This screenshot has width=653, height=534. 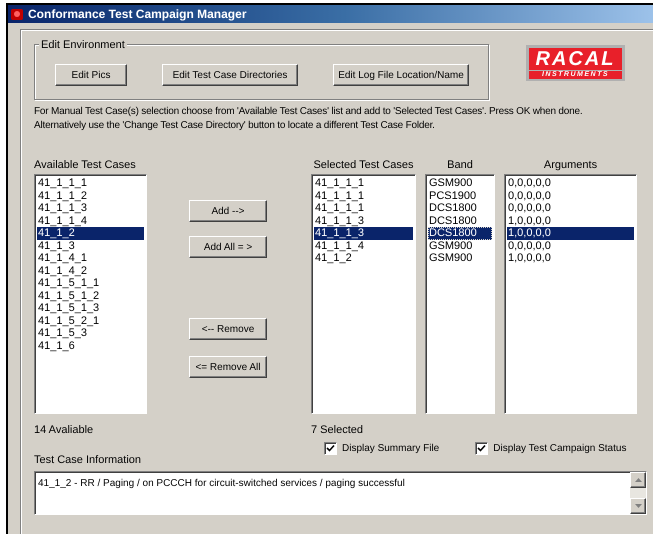 What do you see at coordinates (363, 294) in the screenshot?
I see `list-box: 41_1_1_1 41_1_1_1 41_1_1_1 41_1_1_3 41_1_1_3 41_1_1_4 41_1_2` at bounding box center [363, 294].